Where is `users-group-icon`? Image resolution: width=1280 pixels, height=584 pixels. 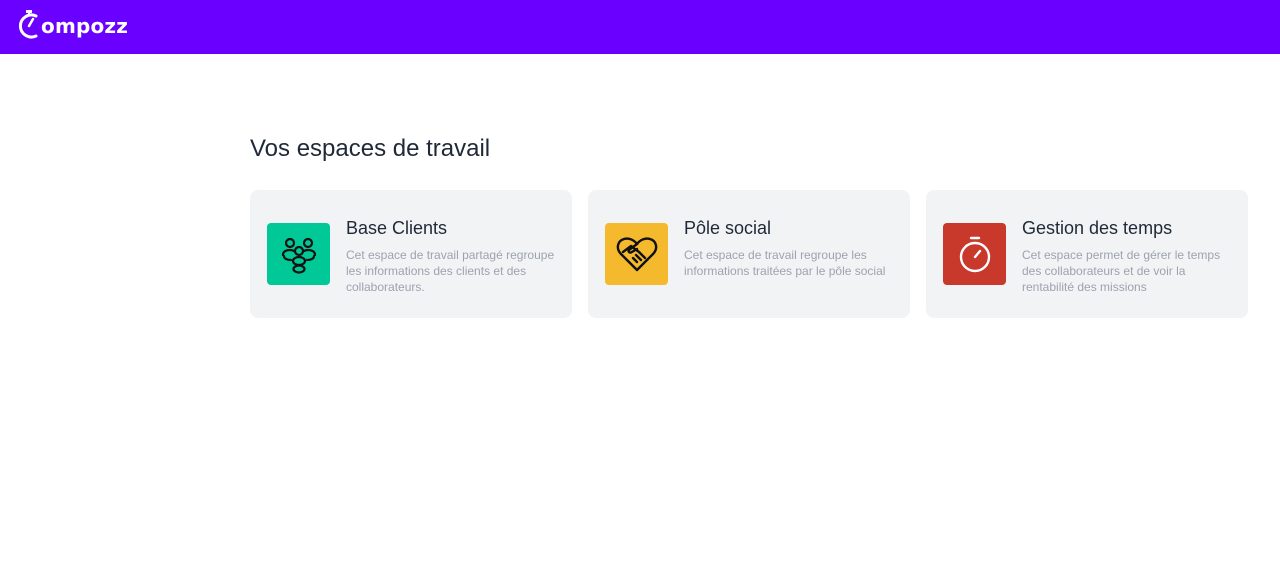 users-group-icon is located at coordinates (298, 254).